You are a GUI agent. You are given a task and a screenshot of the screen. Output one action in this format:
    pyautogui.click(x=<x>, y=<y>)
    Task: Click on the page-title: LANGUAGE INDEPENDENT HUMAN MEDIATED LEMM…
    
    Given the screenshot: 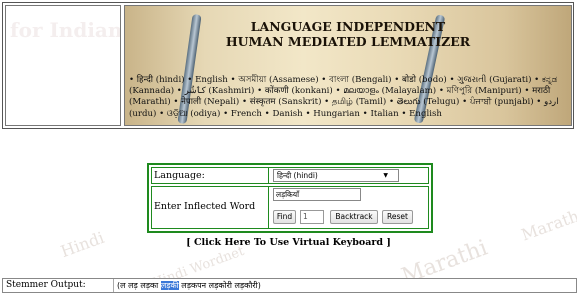 What is the action you would take?
    pyautogui.click(x=348, y=34)
    